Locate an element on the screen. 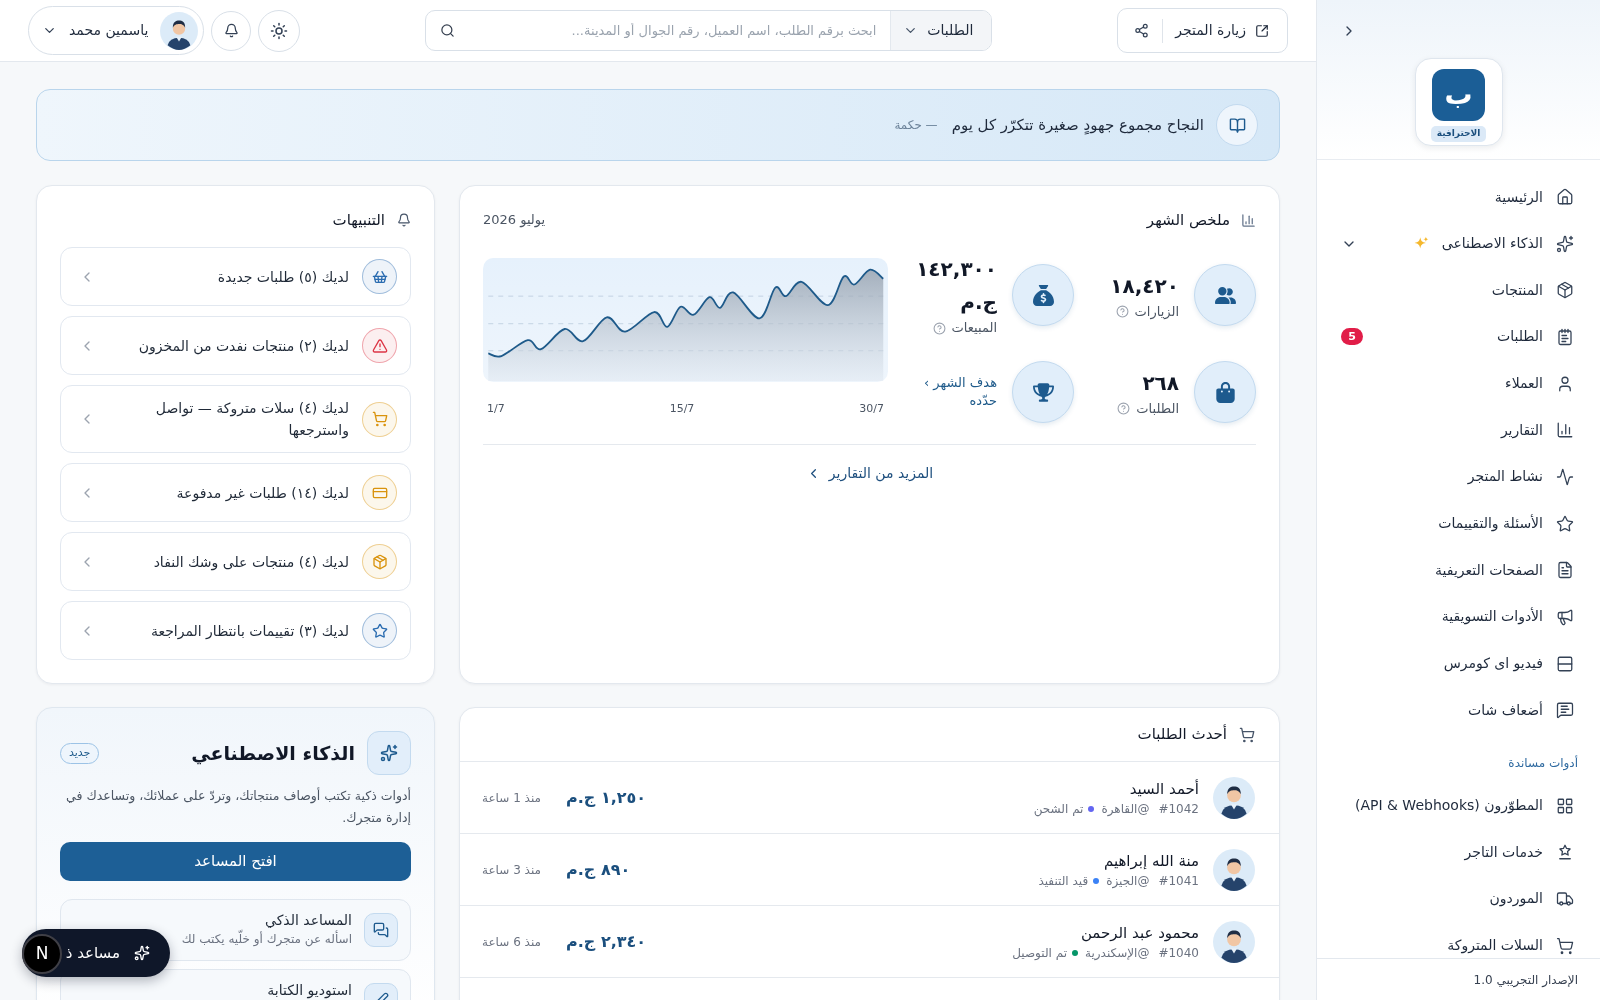  more-reports-link: المزيد من التقارير is located at coordinates (869, 473).